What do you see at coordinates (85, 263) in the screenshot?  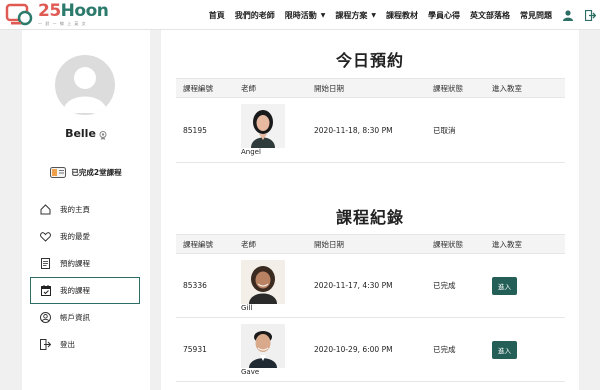 I see `sidebar-item-book-course: 預約課程` at bounding box center [85, 263].